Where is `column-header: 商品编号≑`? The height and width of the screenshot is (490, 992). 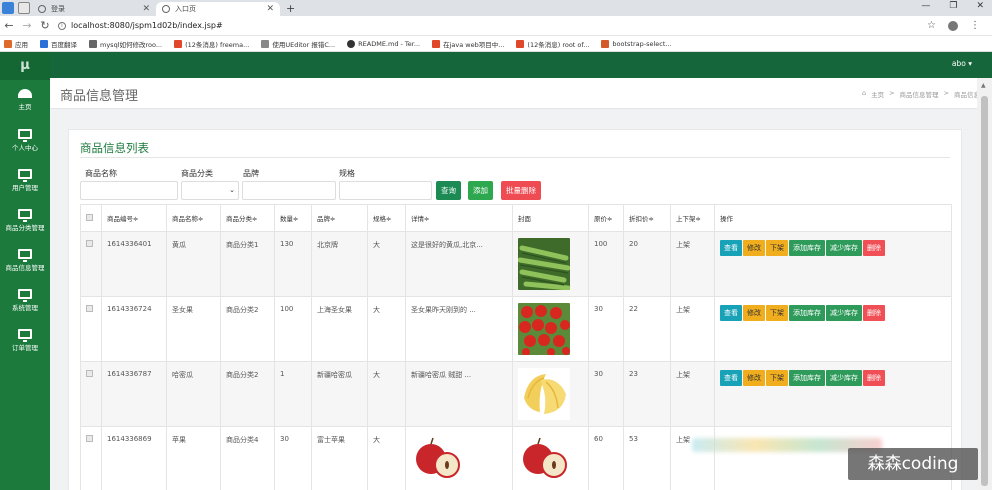 column-header: 商品编号≑ is located at coordinates (134, 218).